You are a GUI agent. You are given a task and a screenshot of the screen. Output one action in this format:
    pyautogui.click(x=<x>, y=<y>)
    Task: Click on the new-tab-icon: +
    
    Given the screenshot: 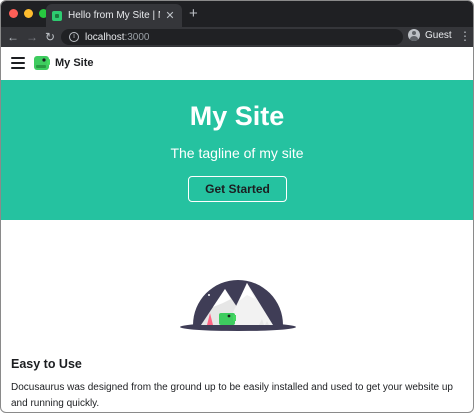 What is the action you would take?
    pyautogui.click(x=193, y=13)
    